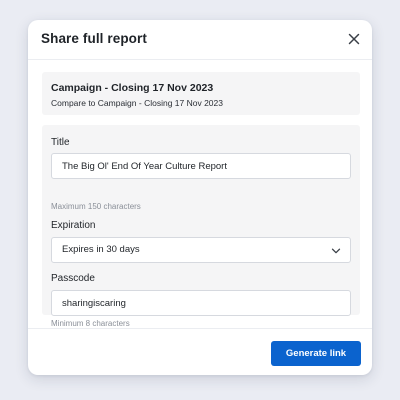  What do you see at coordinates (73, 225) in the screenshot?
I see `expiration-label: Expiration` at bounding box center [73, 225].